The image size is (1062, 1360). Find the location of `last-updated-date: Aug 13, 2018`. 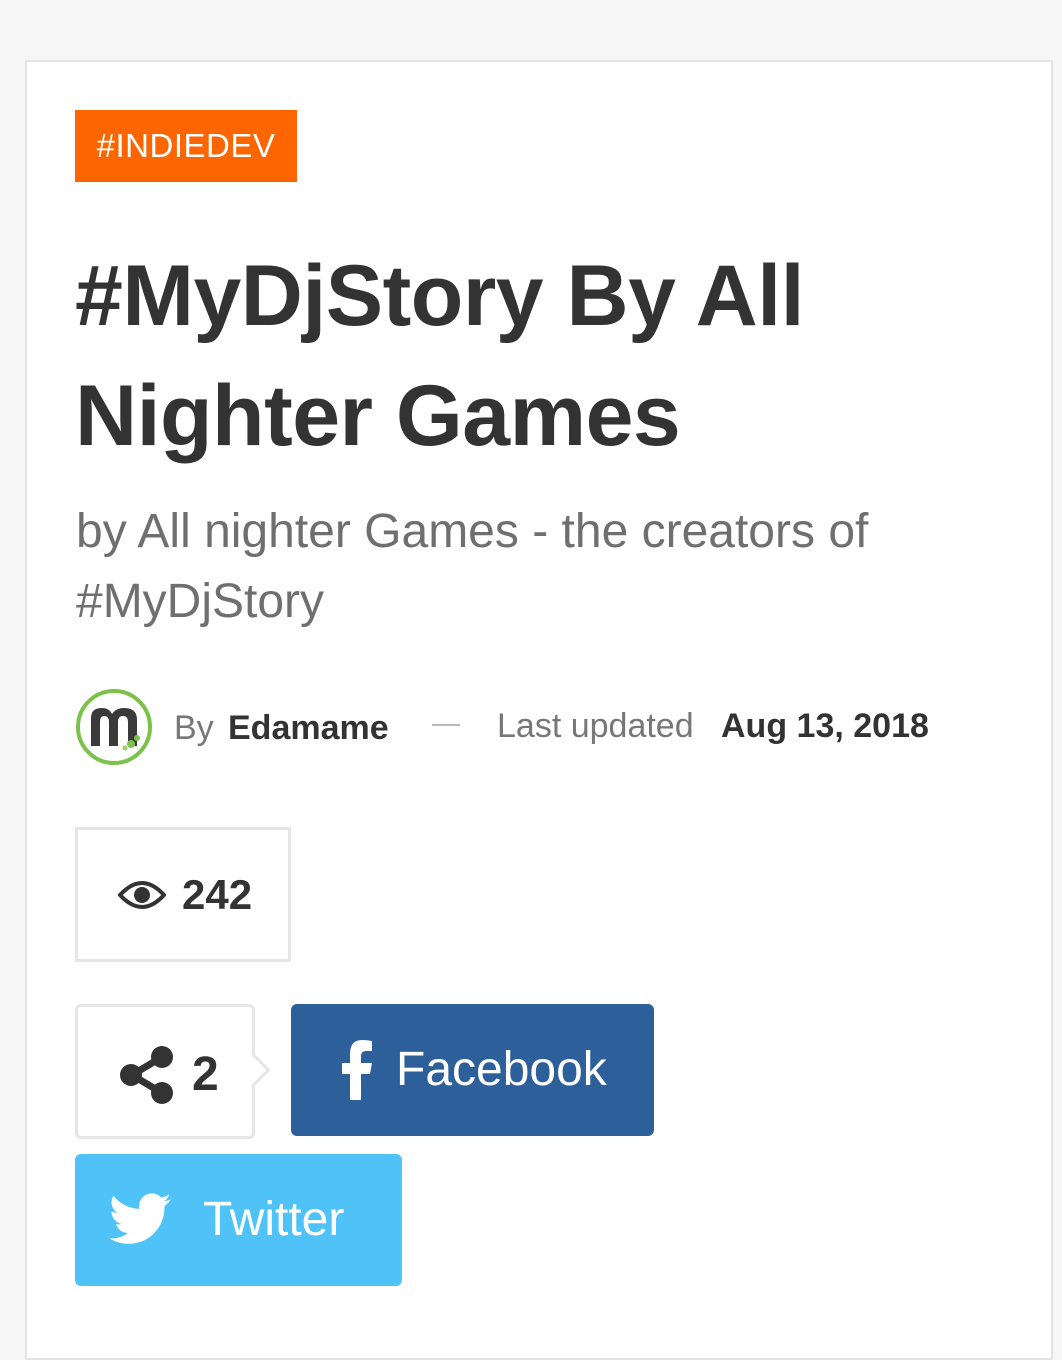

last-updated-date: Aug 13, 2018 is located at coordinates (825, 726).